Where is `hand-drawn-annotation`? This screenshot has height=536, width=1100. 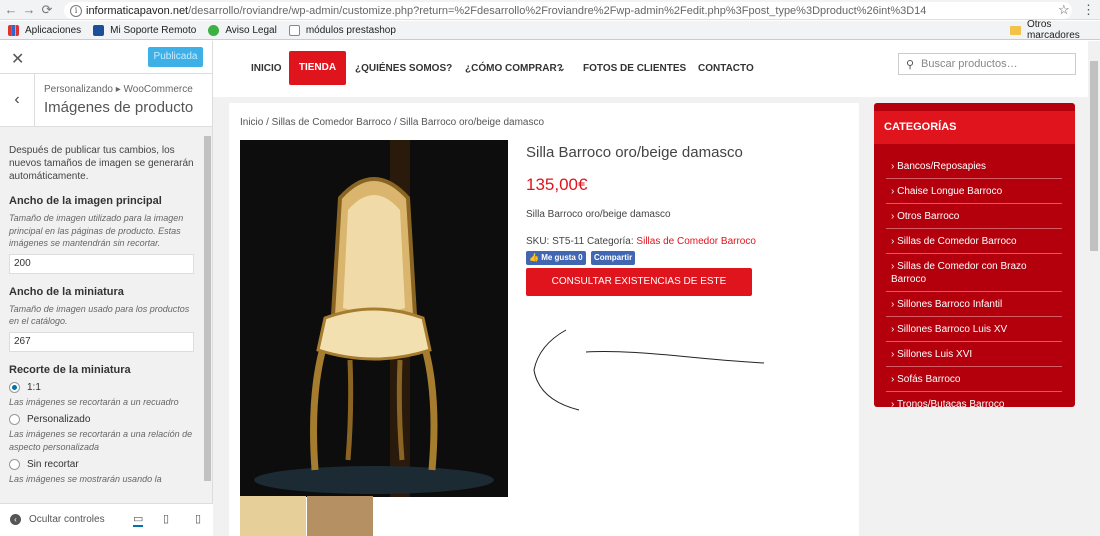 hand-drawn-annotation is located at coordinates (649, 370).